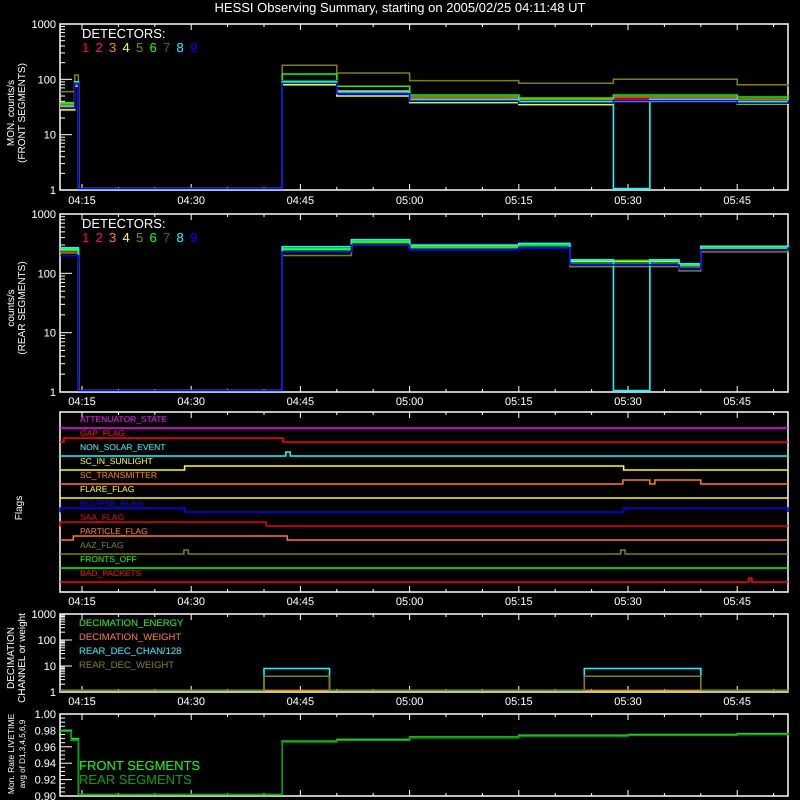 The height and width of the screenshot is (800, 800). I want to click on flag-label: ATTENUATOR_STATE, so click(124, 419).